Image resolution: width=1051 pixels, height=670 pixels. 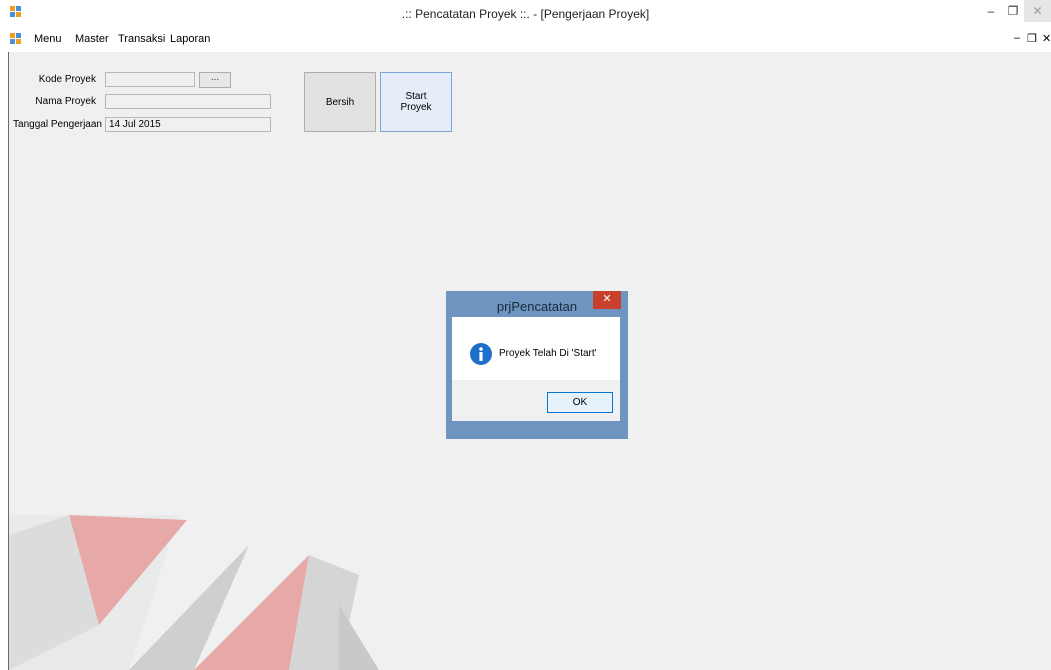 What do you see at coordinates (1046, 38) in the screenshot?
I see `mdi-close-button: ✕` at bounding box center [1046, 38].